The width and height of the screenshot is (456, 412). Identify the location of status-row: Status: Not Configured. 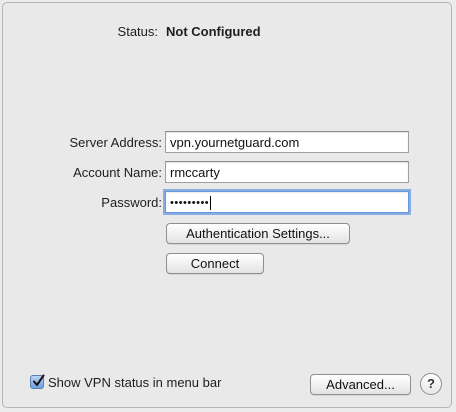
(228, 33).